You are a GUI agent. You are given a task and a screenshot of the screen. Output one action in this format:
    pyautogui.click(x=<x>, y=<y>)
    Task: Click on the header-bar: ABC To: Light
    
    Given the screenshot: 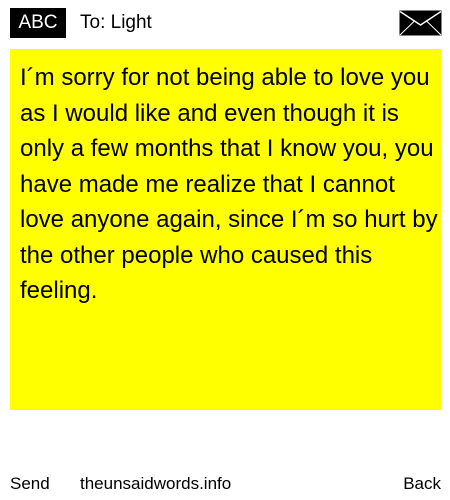 What is the action you would take?
    pyautogui.click(x=225, y=22)
    